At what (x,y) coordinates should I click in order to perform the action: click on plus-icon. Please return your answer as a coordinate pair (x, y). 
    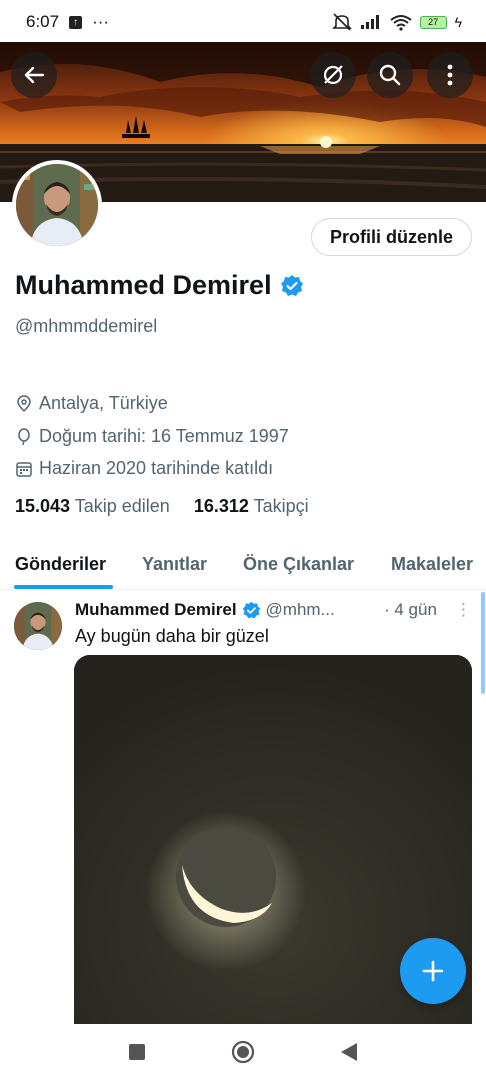
    Looking at the image, I should click on (433, 971).